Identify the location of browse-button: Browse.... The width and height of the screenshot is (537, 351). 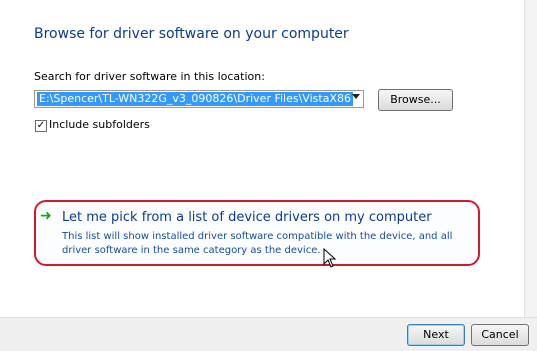
(415, 100).